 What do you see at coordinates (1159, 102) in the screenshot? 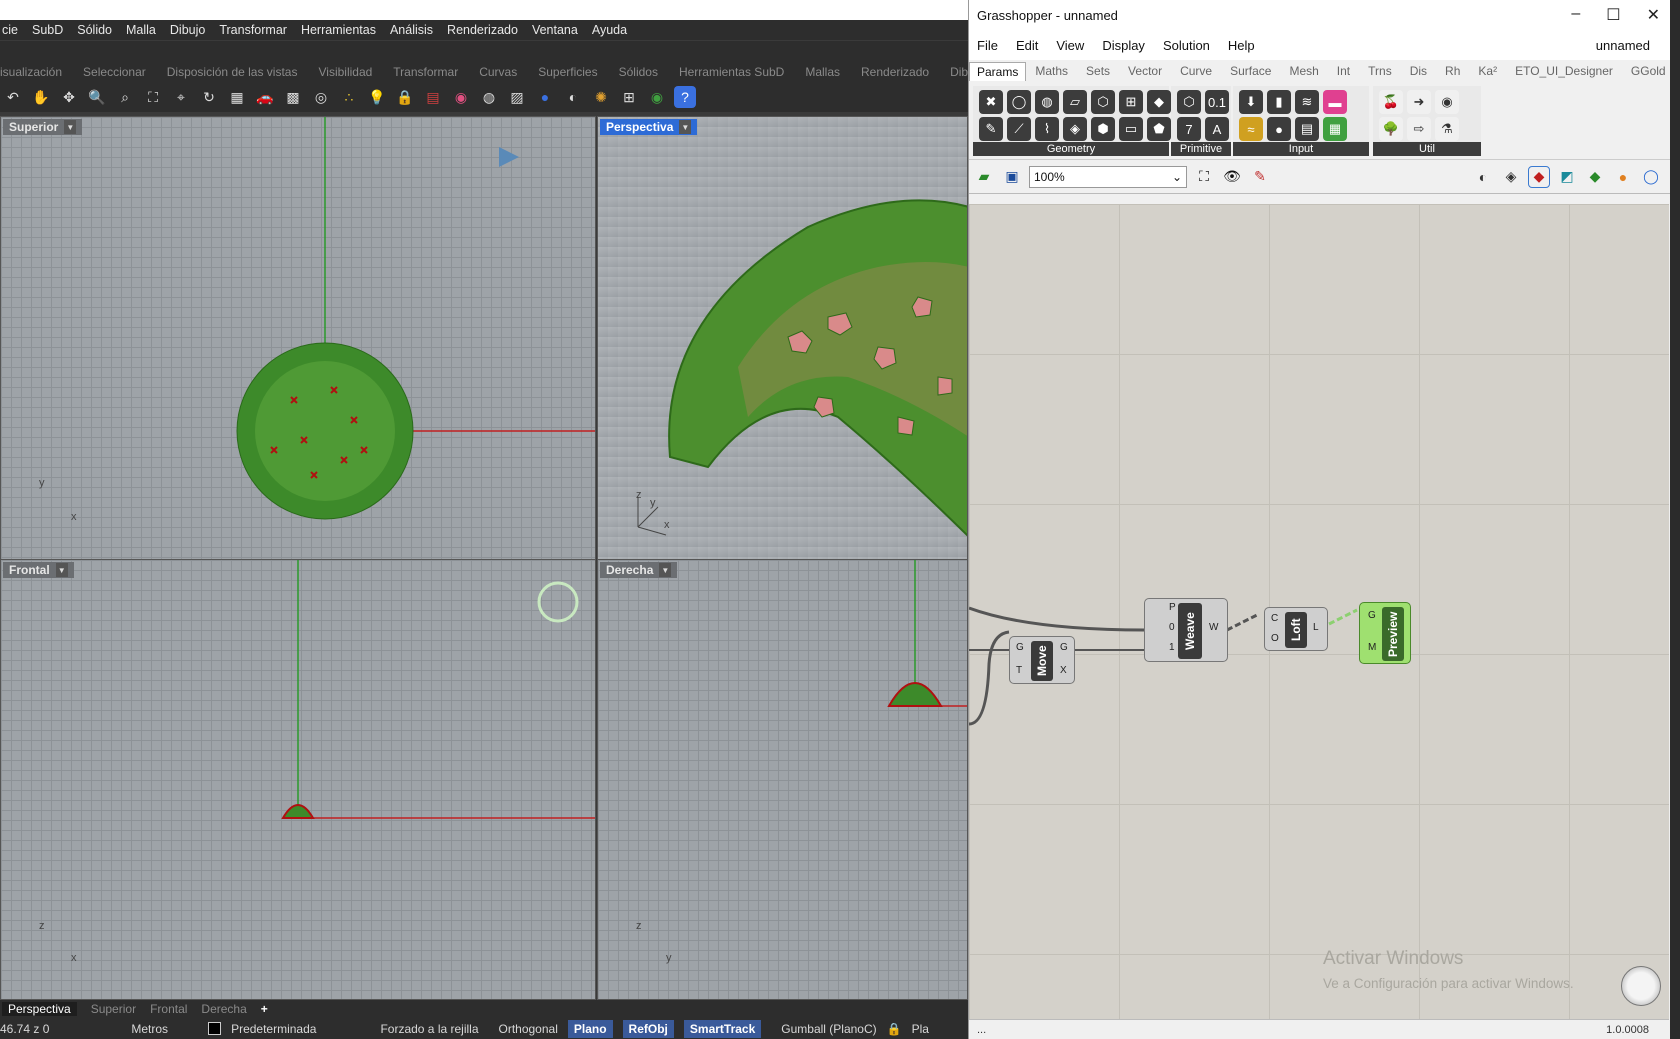
I see `param-component-icon: ◆` at bounding box center [1159, 102].